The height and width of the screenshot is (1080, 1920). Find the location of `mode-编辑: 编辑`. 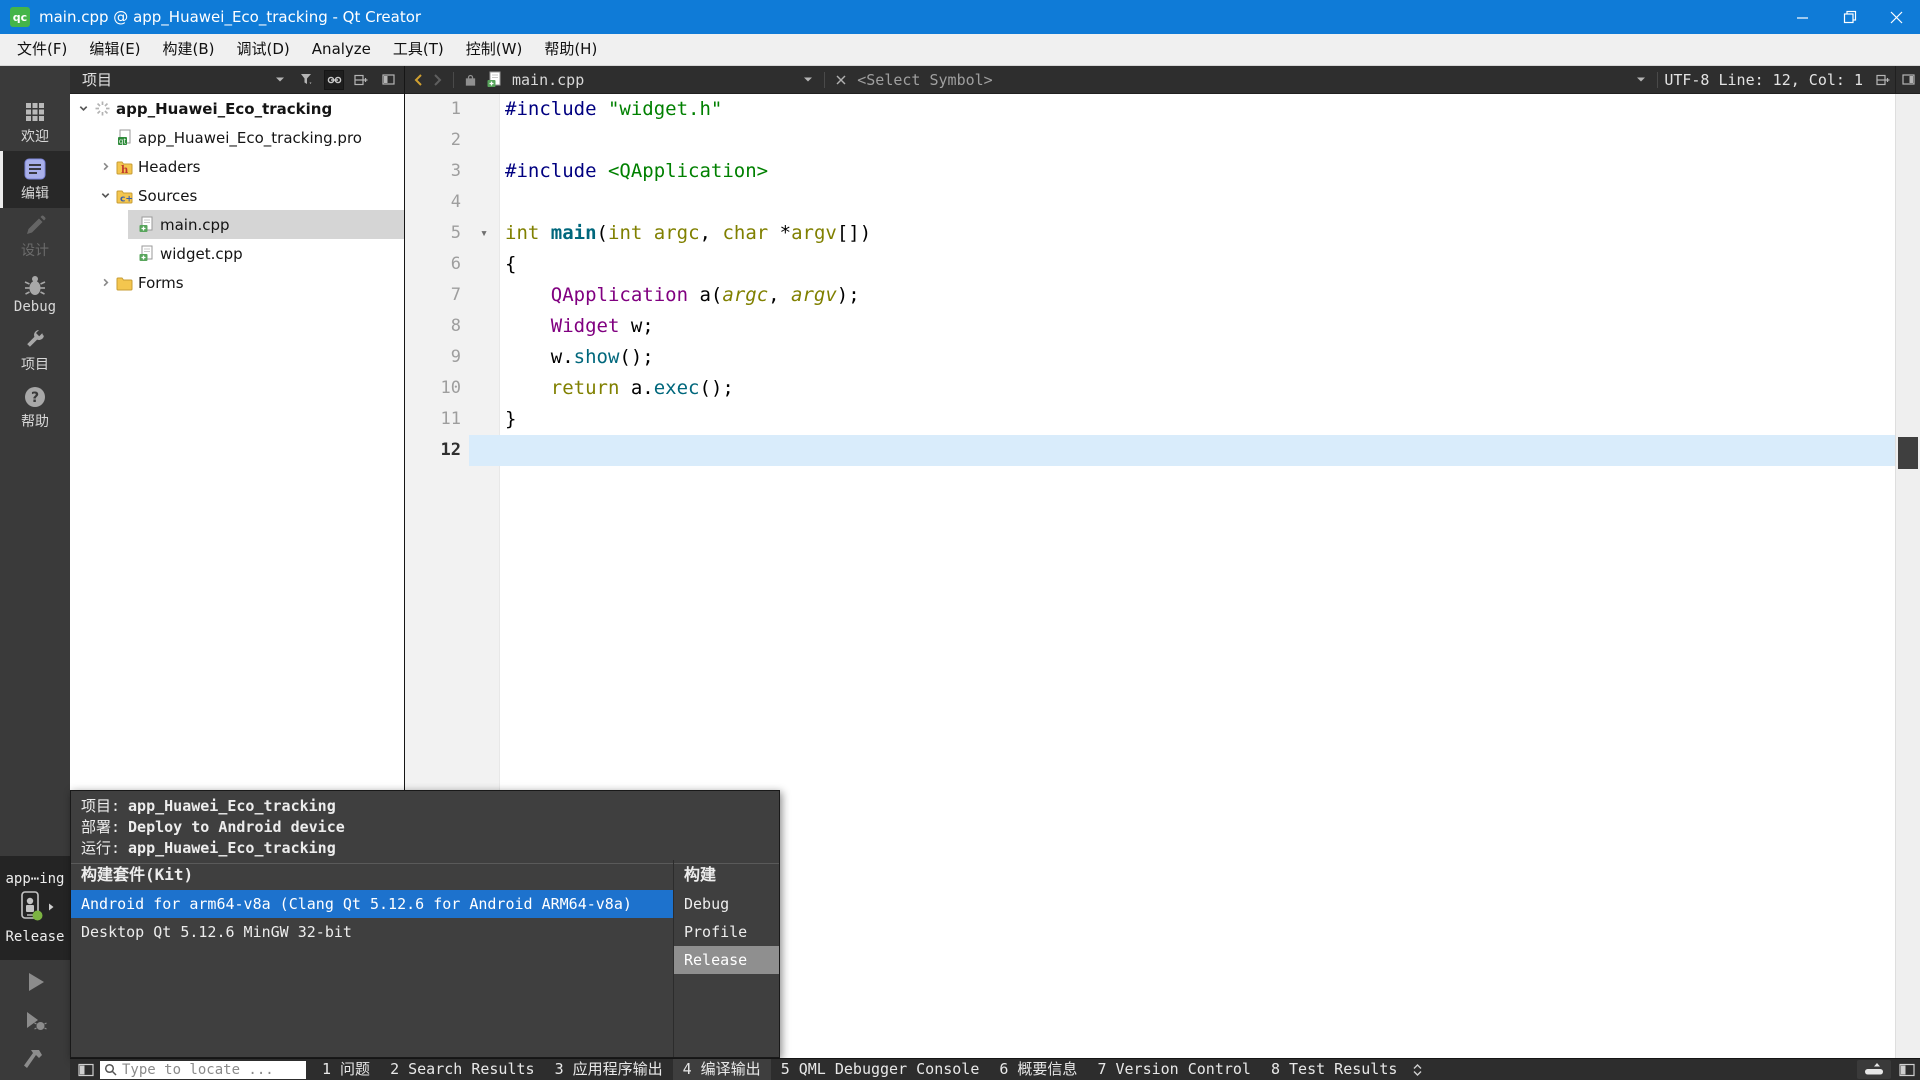

mode-编辑: 编辑 is located at coordinates (35, 179).